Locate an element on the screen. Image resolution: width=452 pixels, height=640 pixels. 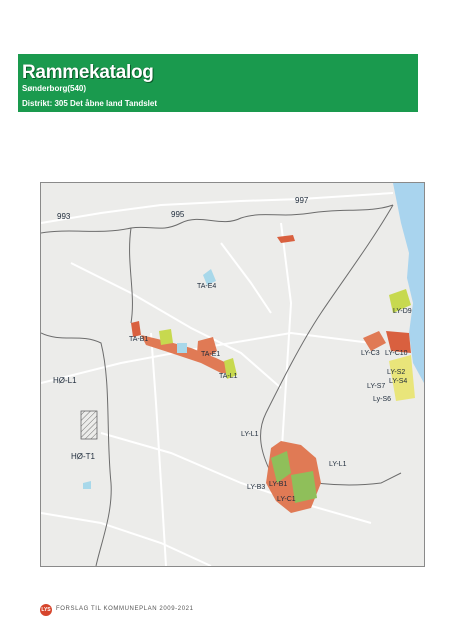
footer-text: FORSLAG TIL KOMMUNEPLAN 2009-2021 is located at coordinates (125, 609).